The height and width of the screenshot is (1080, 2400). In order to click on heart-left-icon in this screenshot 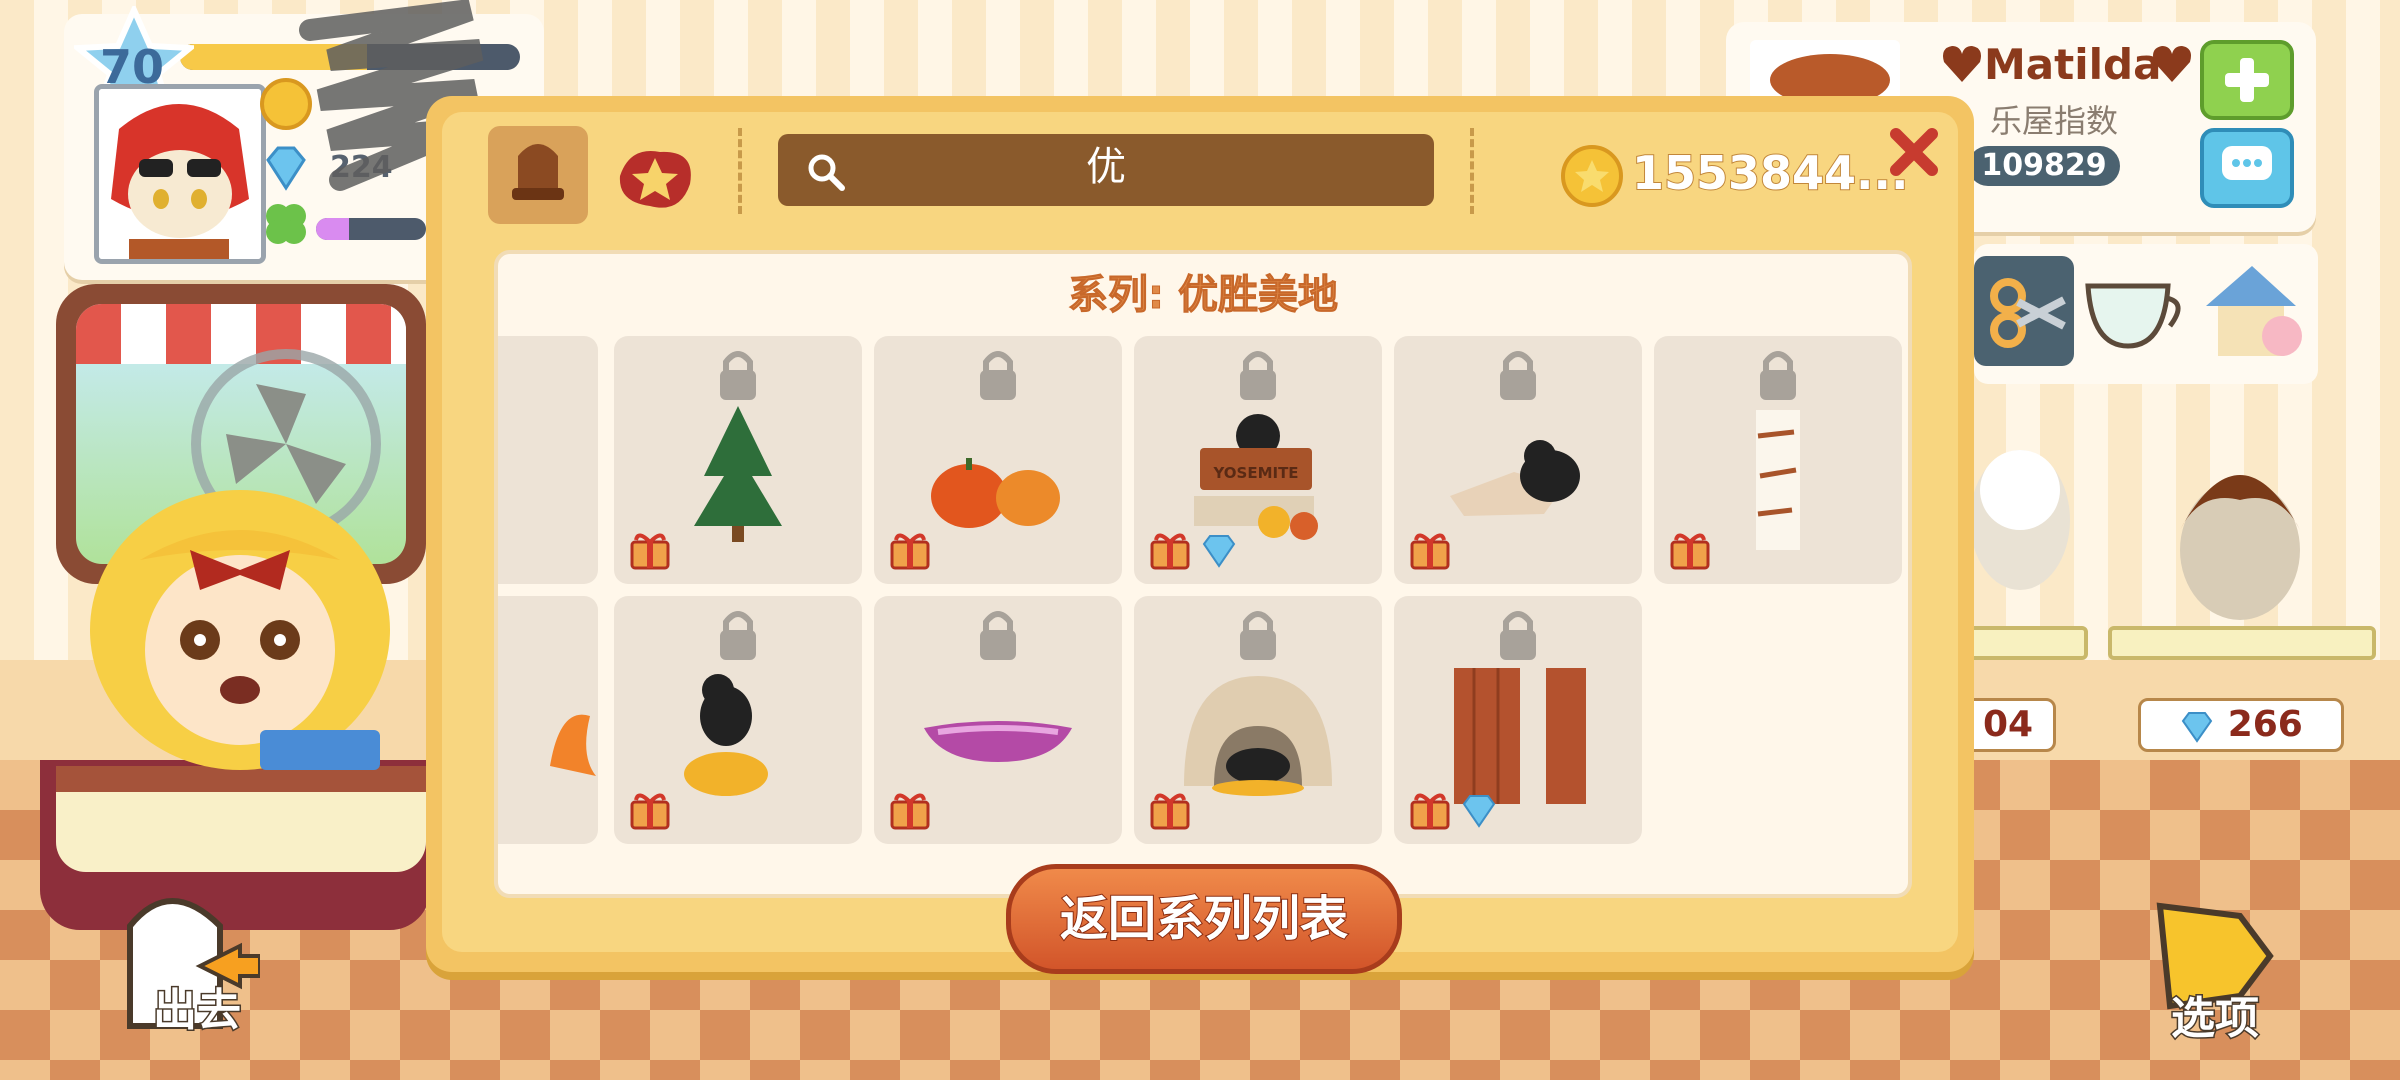, I will do `click(1962, 64)`.